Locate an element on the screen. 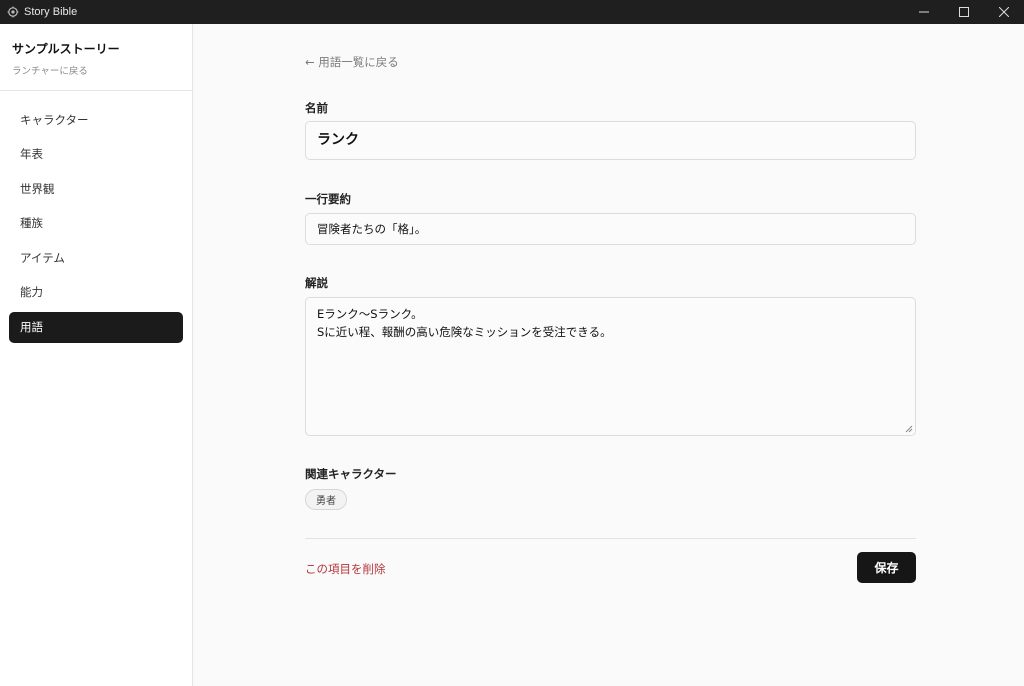 This screenshot has width=1024, height=686. related-characters-label: 関連キャラクター is located at coordinates (351, 474).